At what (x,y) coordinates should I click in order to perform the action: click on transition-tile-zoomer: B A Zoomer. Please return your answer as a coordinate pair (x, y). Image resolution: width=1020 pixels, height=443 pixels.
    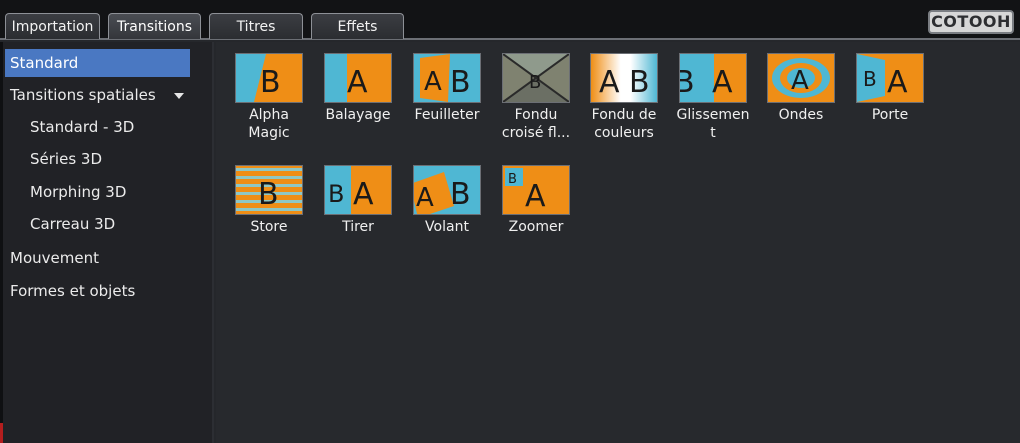
    Looking at the image, I should click on (536, 200).